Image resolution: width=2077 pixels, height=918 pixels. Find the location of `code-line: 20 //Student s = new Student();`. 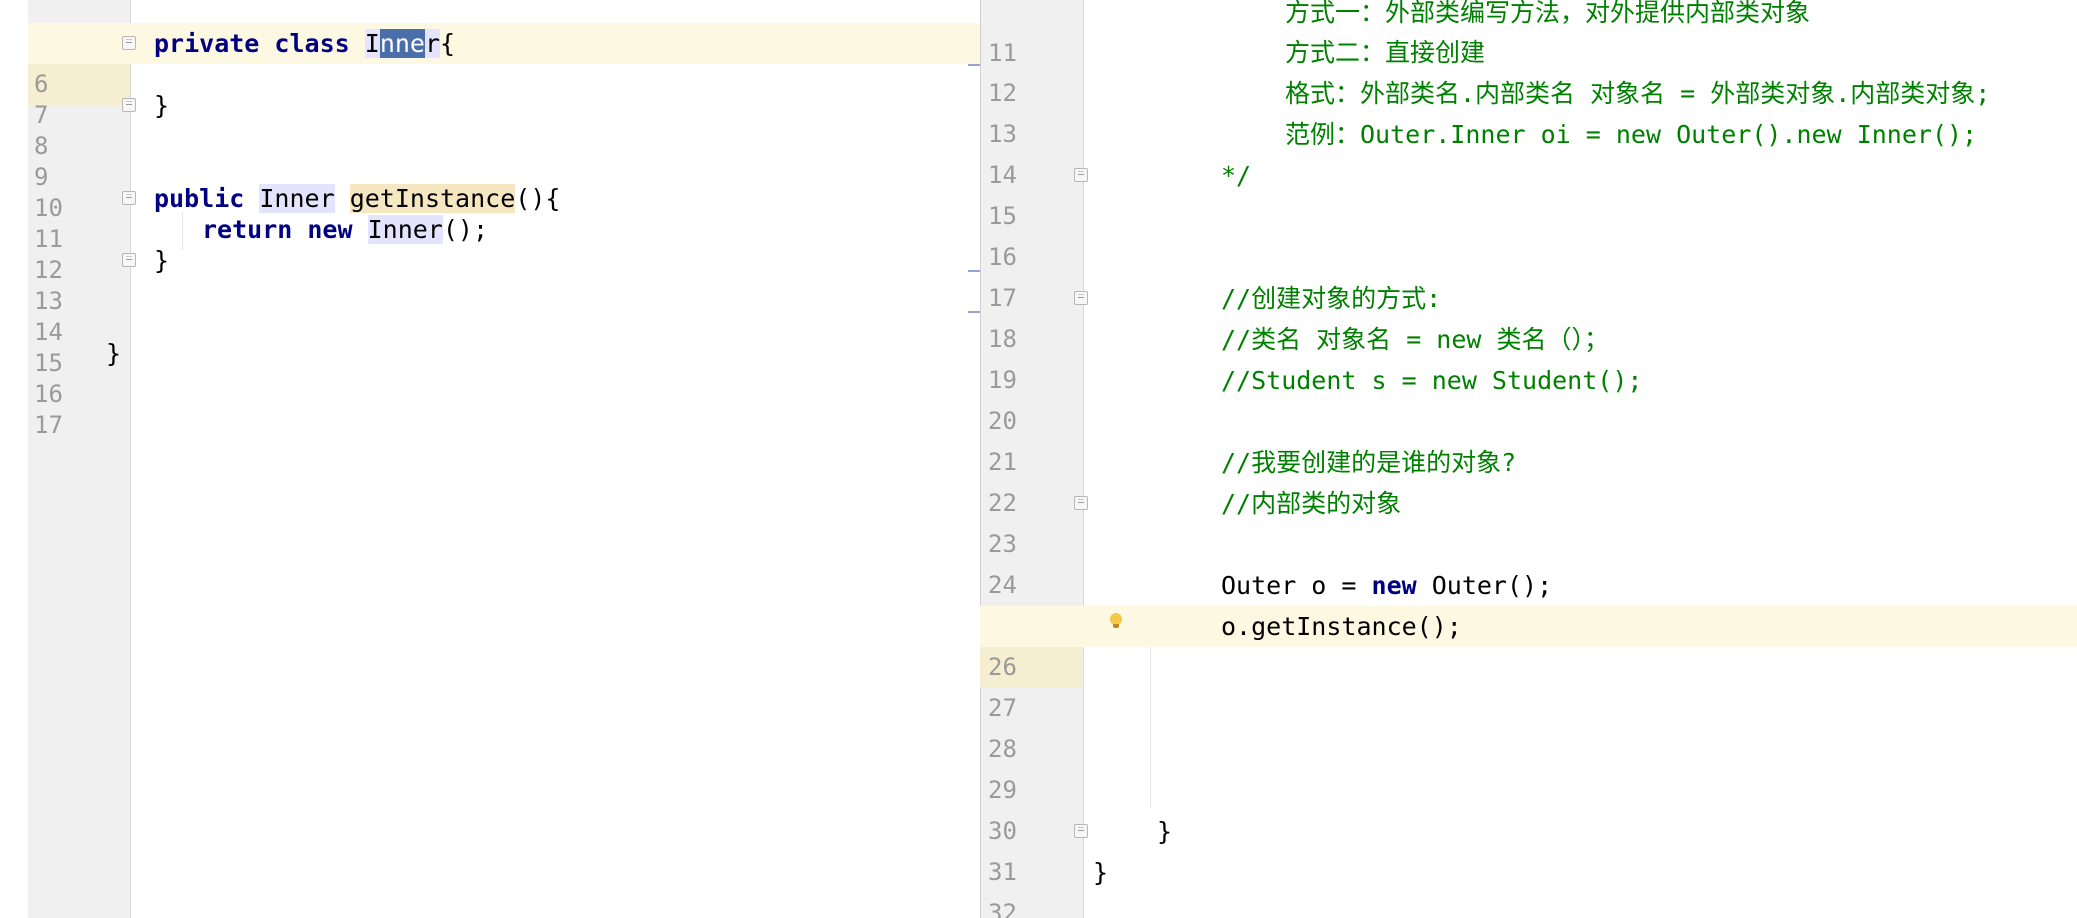

code-line: 20 //Student s = new Student(); is located at coordinates (1528, 397).